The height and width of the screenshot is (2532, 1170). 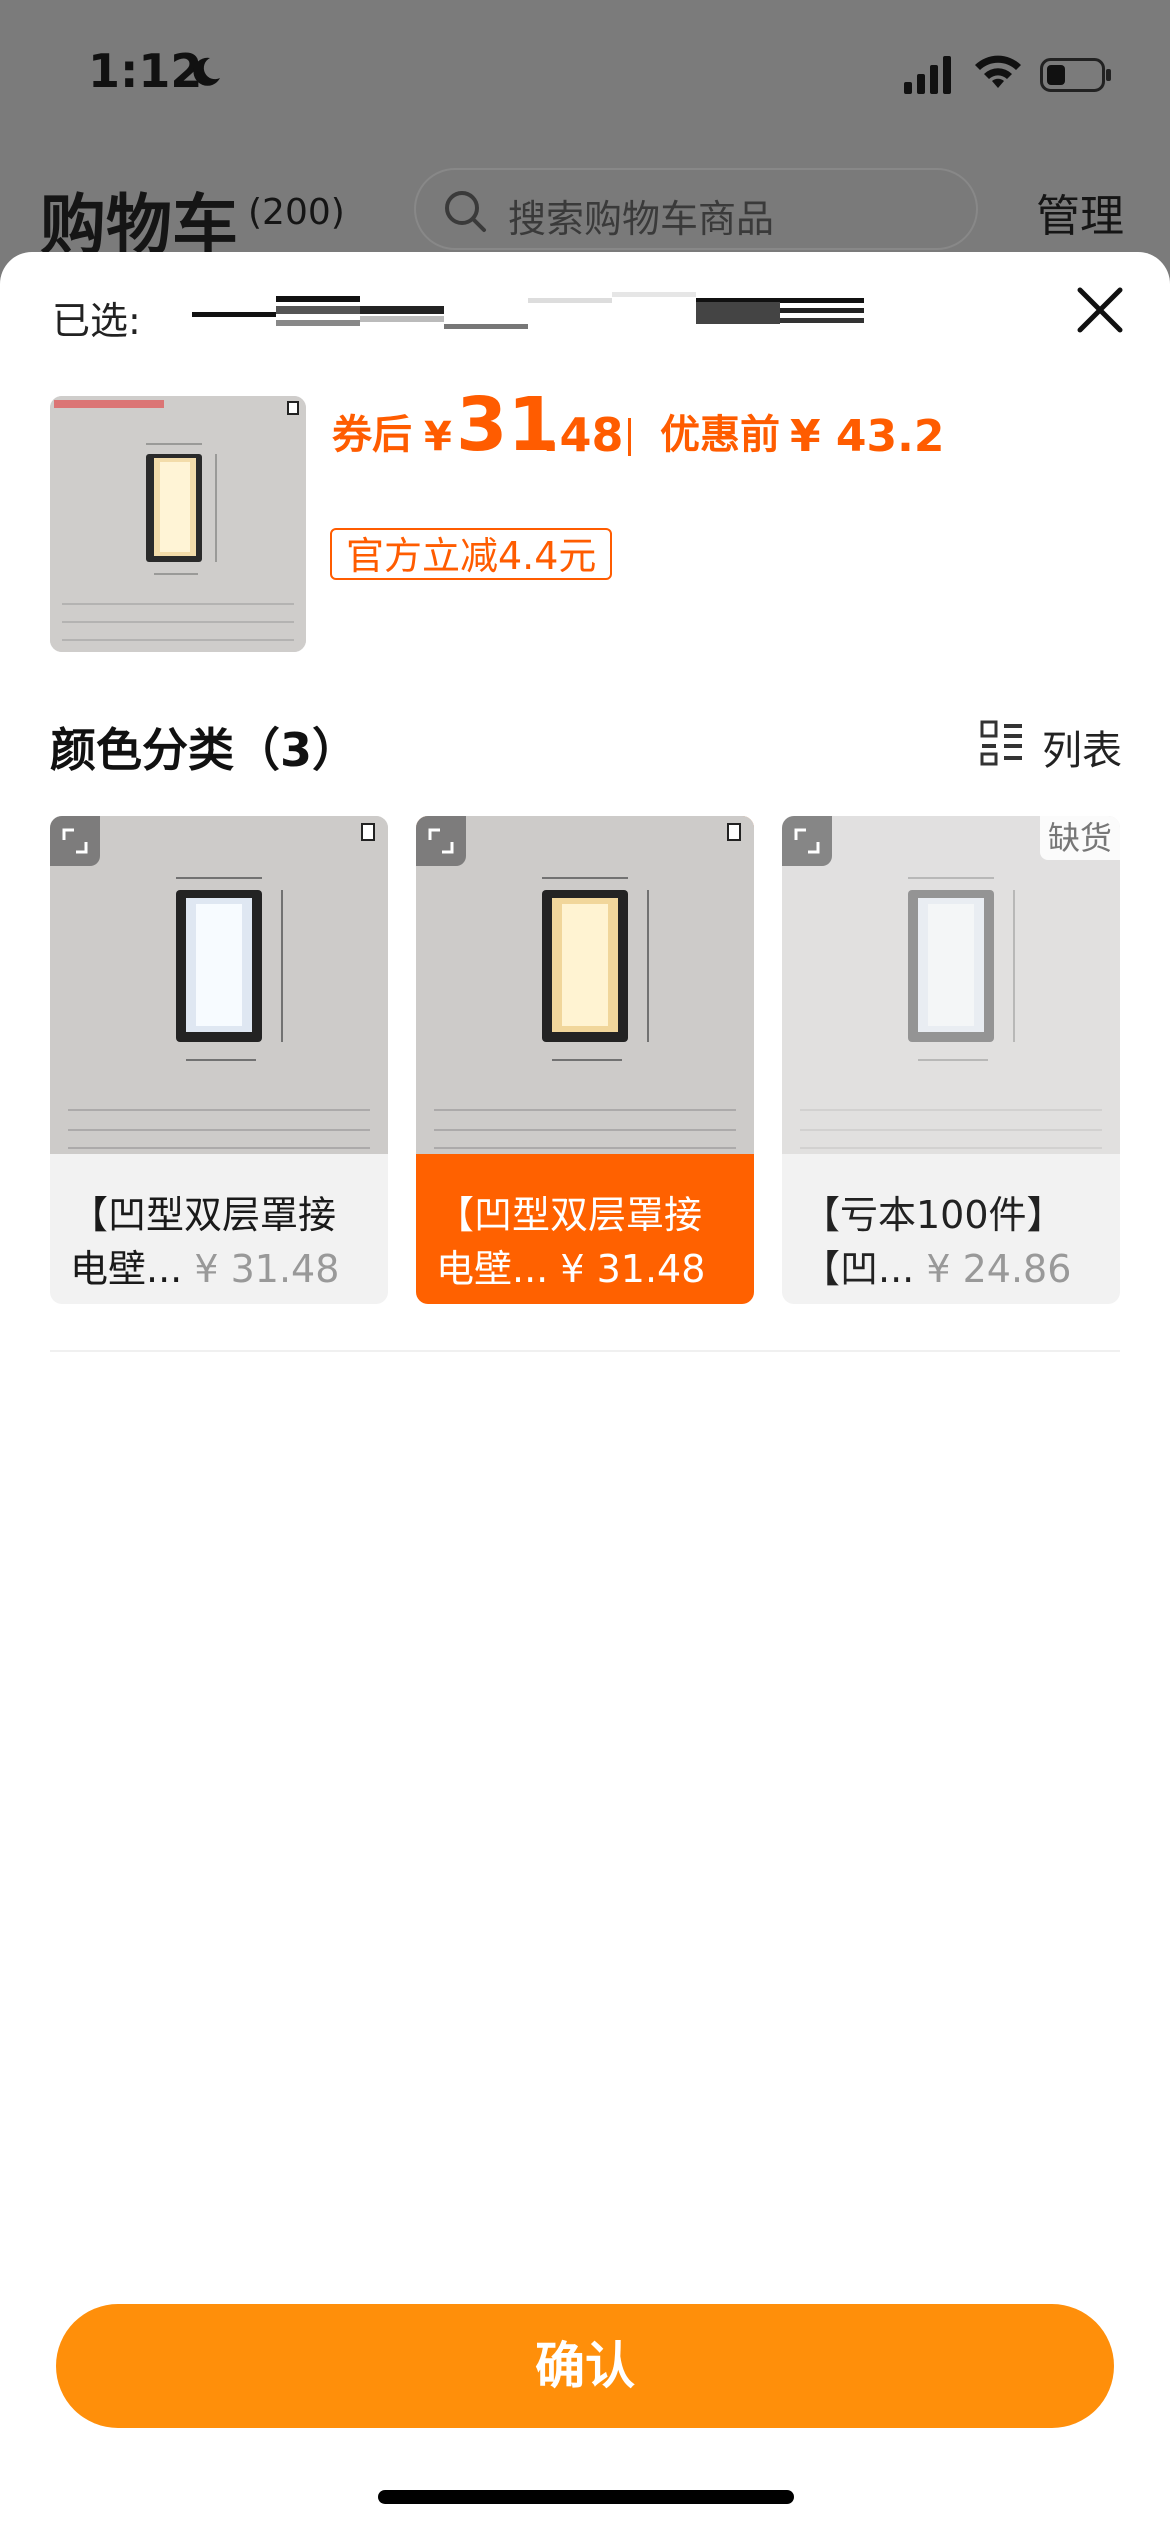 I want to click on price-decimal: .48, so click(x=583, y=435).